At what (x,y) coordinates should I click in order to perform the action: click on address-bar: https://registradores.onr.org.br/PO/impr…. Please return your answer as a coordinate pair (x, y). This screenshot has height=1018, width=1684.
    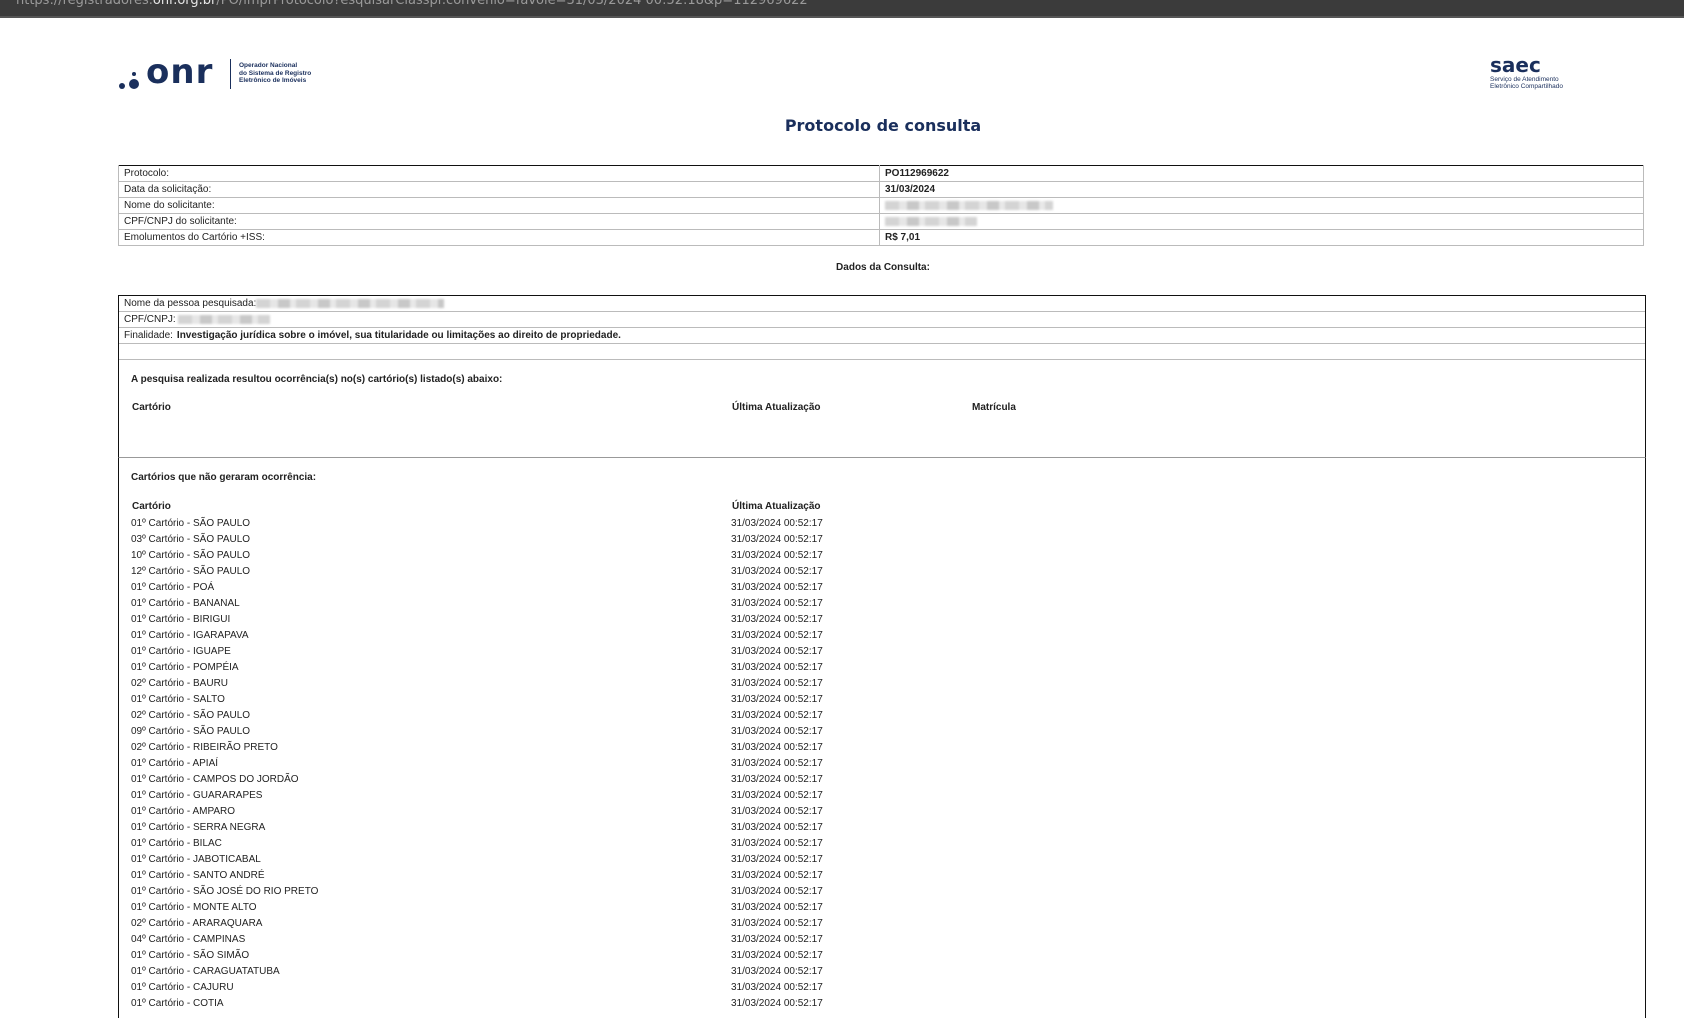
    Looking at the image, I should click on (842, 9).